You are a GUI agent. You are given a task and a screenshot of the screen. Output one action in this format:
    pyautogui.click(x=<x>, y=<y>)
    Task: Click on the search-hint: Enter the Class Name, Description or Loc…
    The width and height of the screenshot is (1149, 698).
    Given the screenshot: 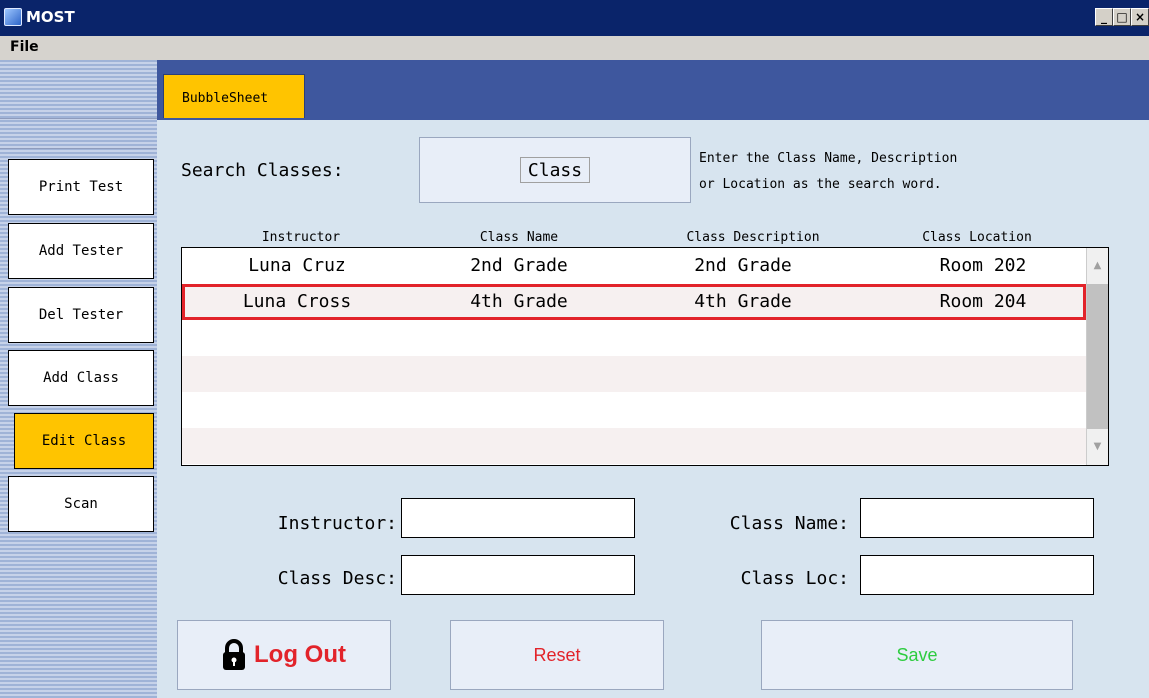 What is the action you would take?
    pyautogui.click(x=828, y=172)
    